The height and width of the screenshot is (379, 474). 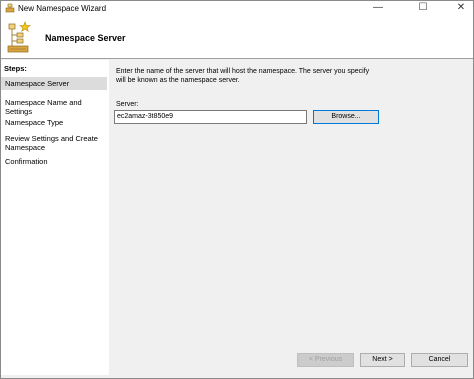 I want to click on step-label: Namespace Name and Settings, so click(x=43, y=107).